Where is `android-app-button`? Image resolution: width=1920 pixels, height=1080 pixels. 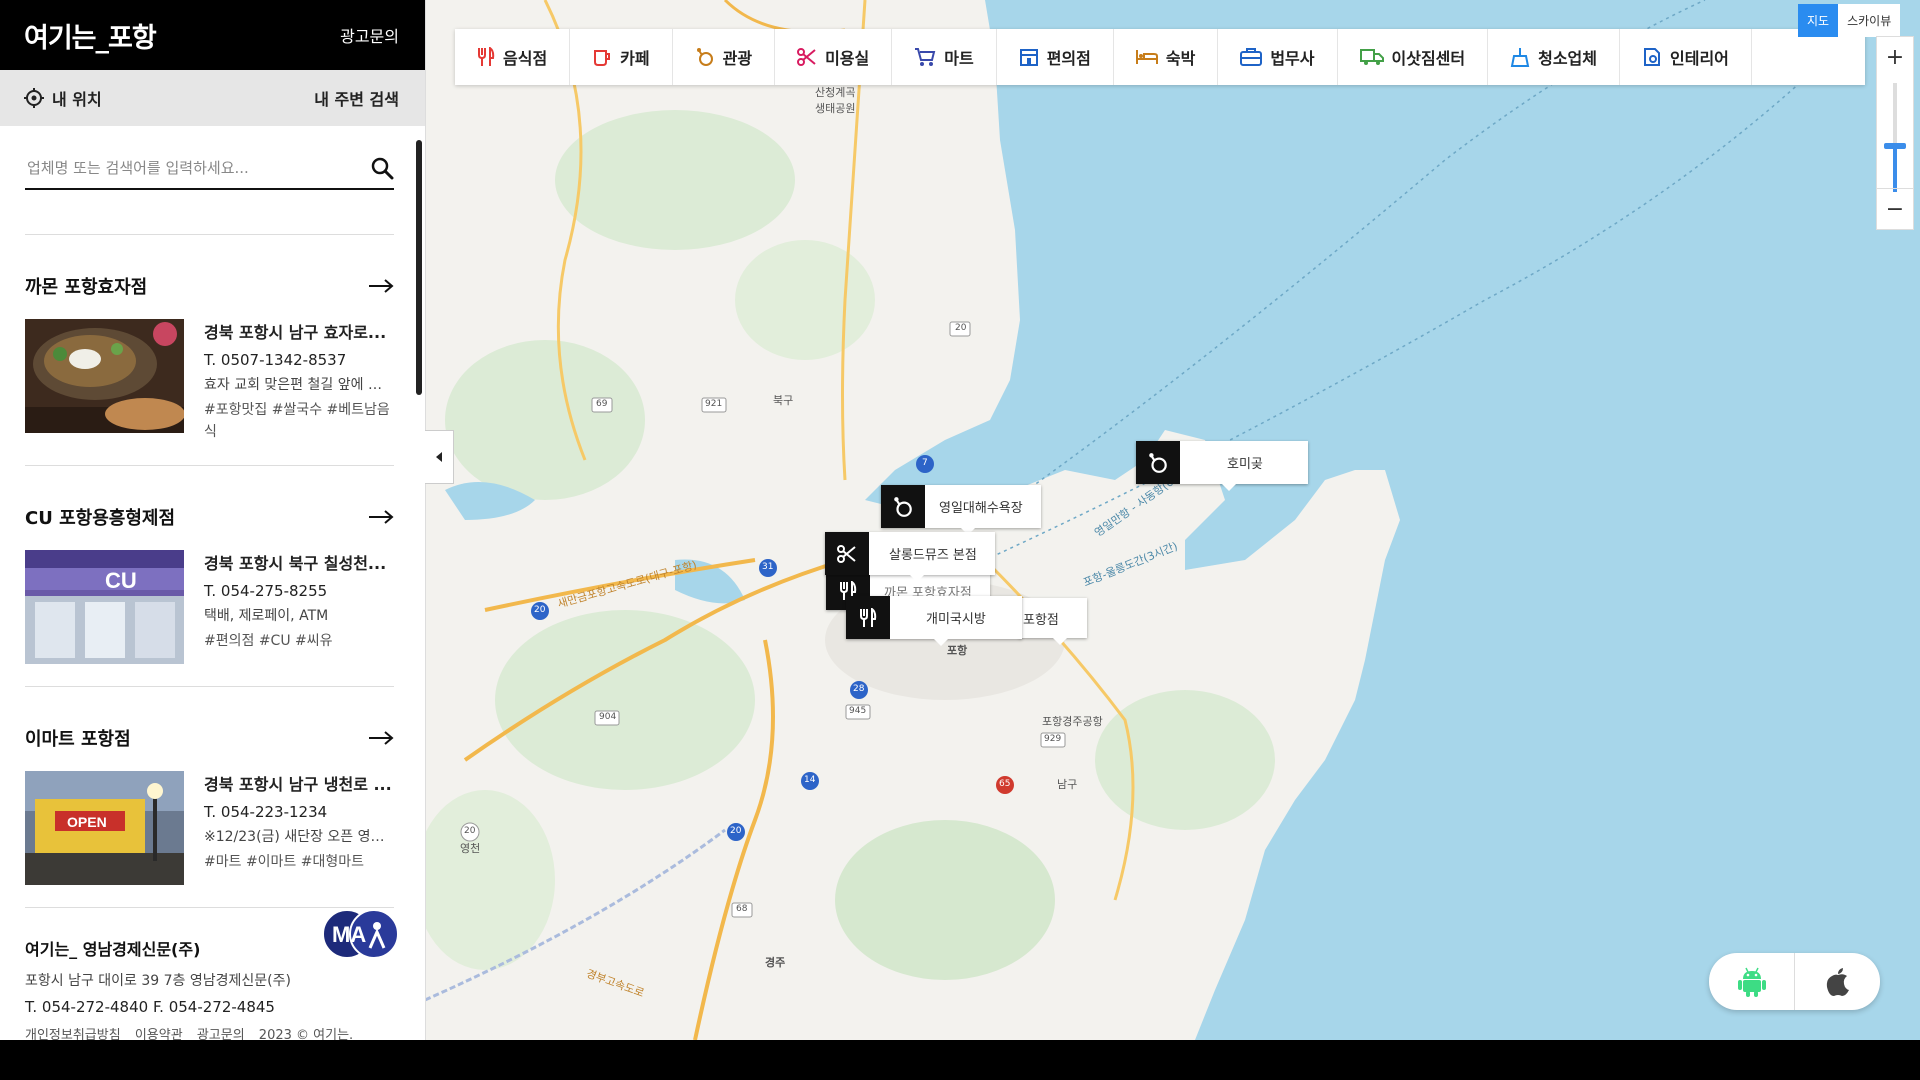
android-app-button is located at coordinates (1752, 981).